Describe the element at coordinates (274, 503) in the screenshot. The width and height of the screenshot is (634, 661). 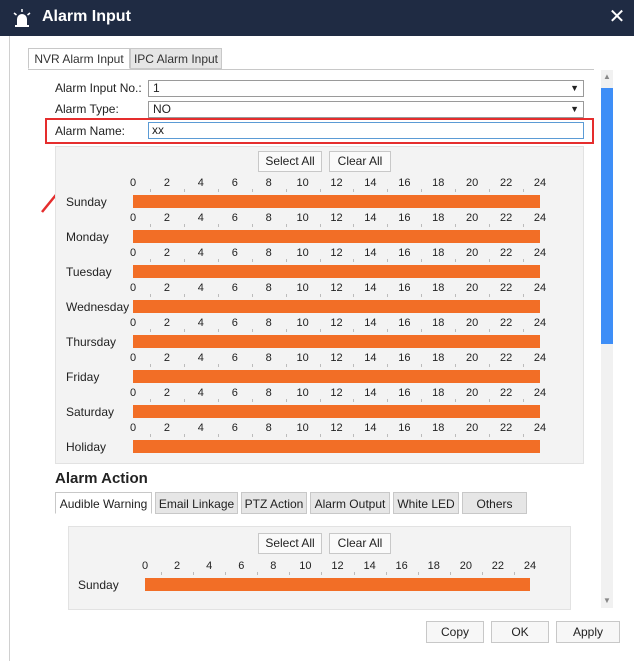
I see `tab-ptz-action: PTZ Action` at that location.